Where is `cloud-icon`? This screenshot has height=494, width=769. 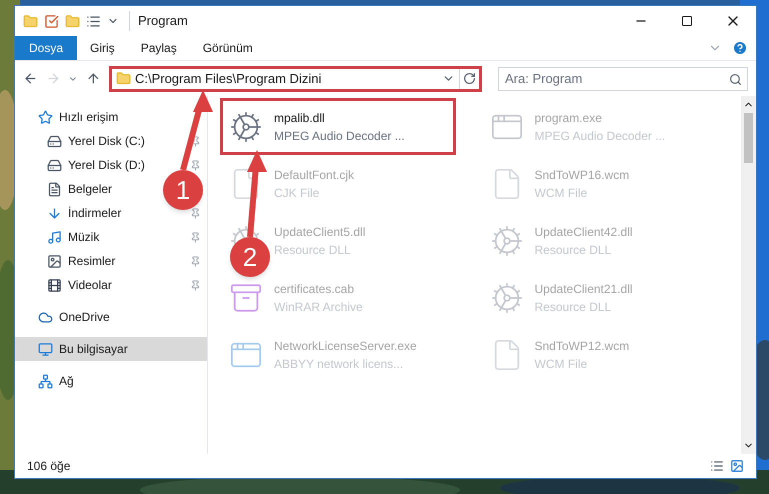 cloud-icon is located at coordinates (45, 317).